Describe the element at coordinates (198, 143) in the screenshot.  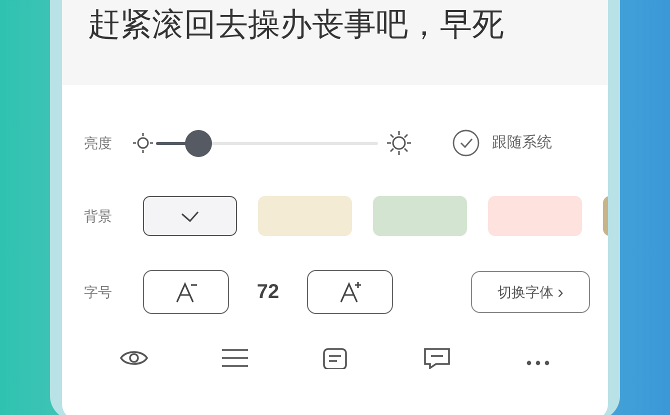
I see `slider-thumb` at that location.